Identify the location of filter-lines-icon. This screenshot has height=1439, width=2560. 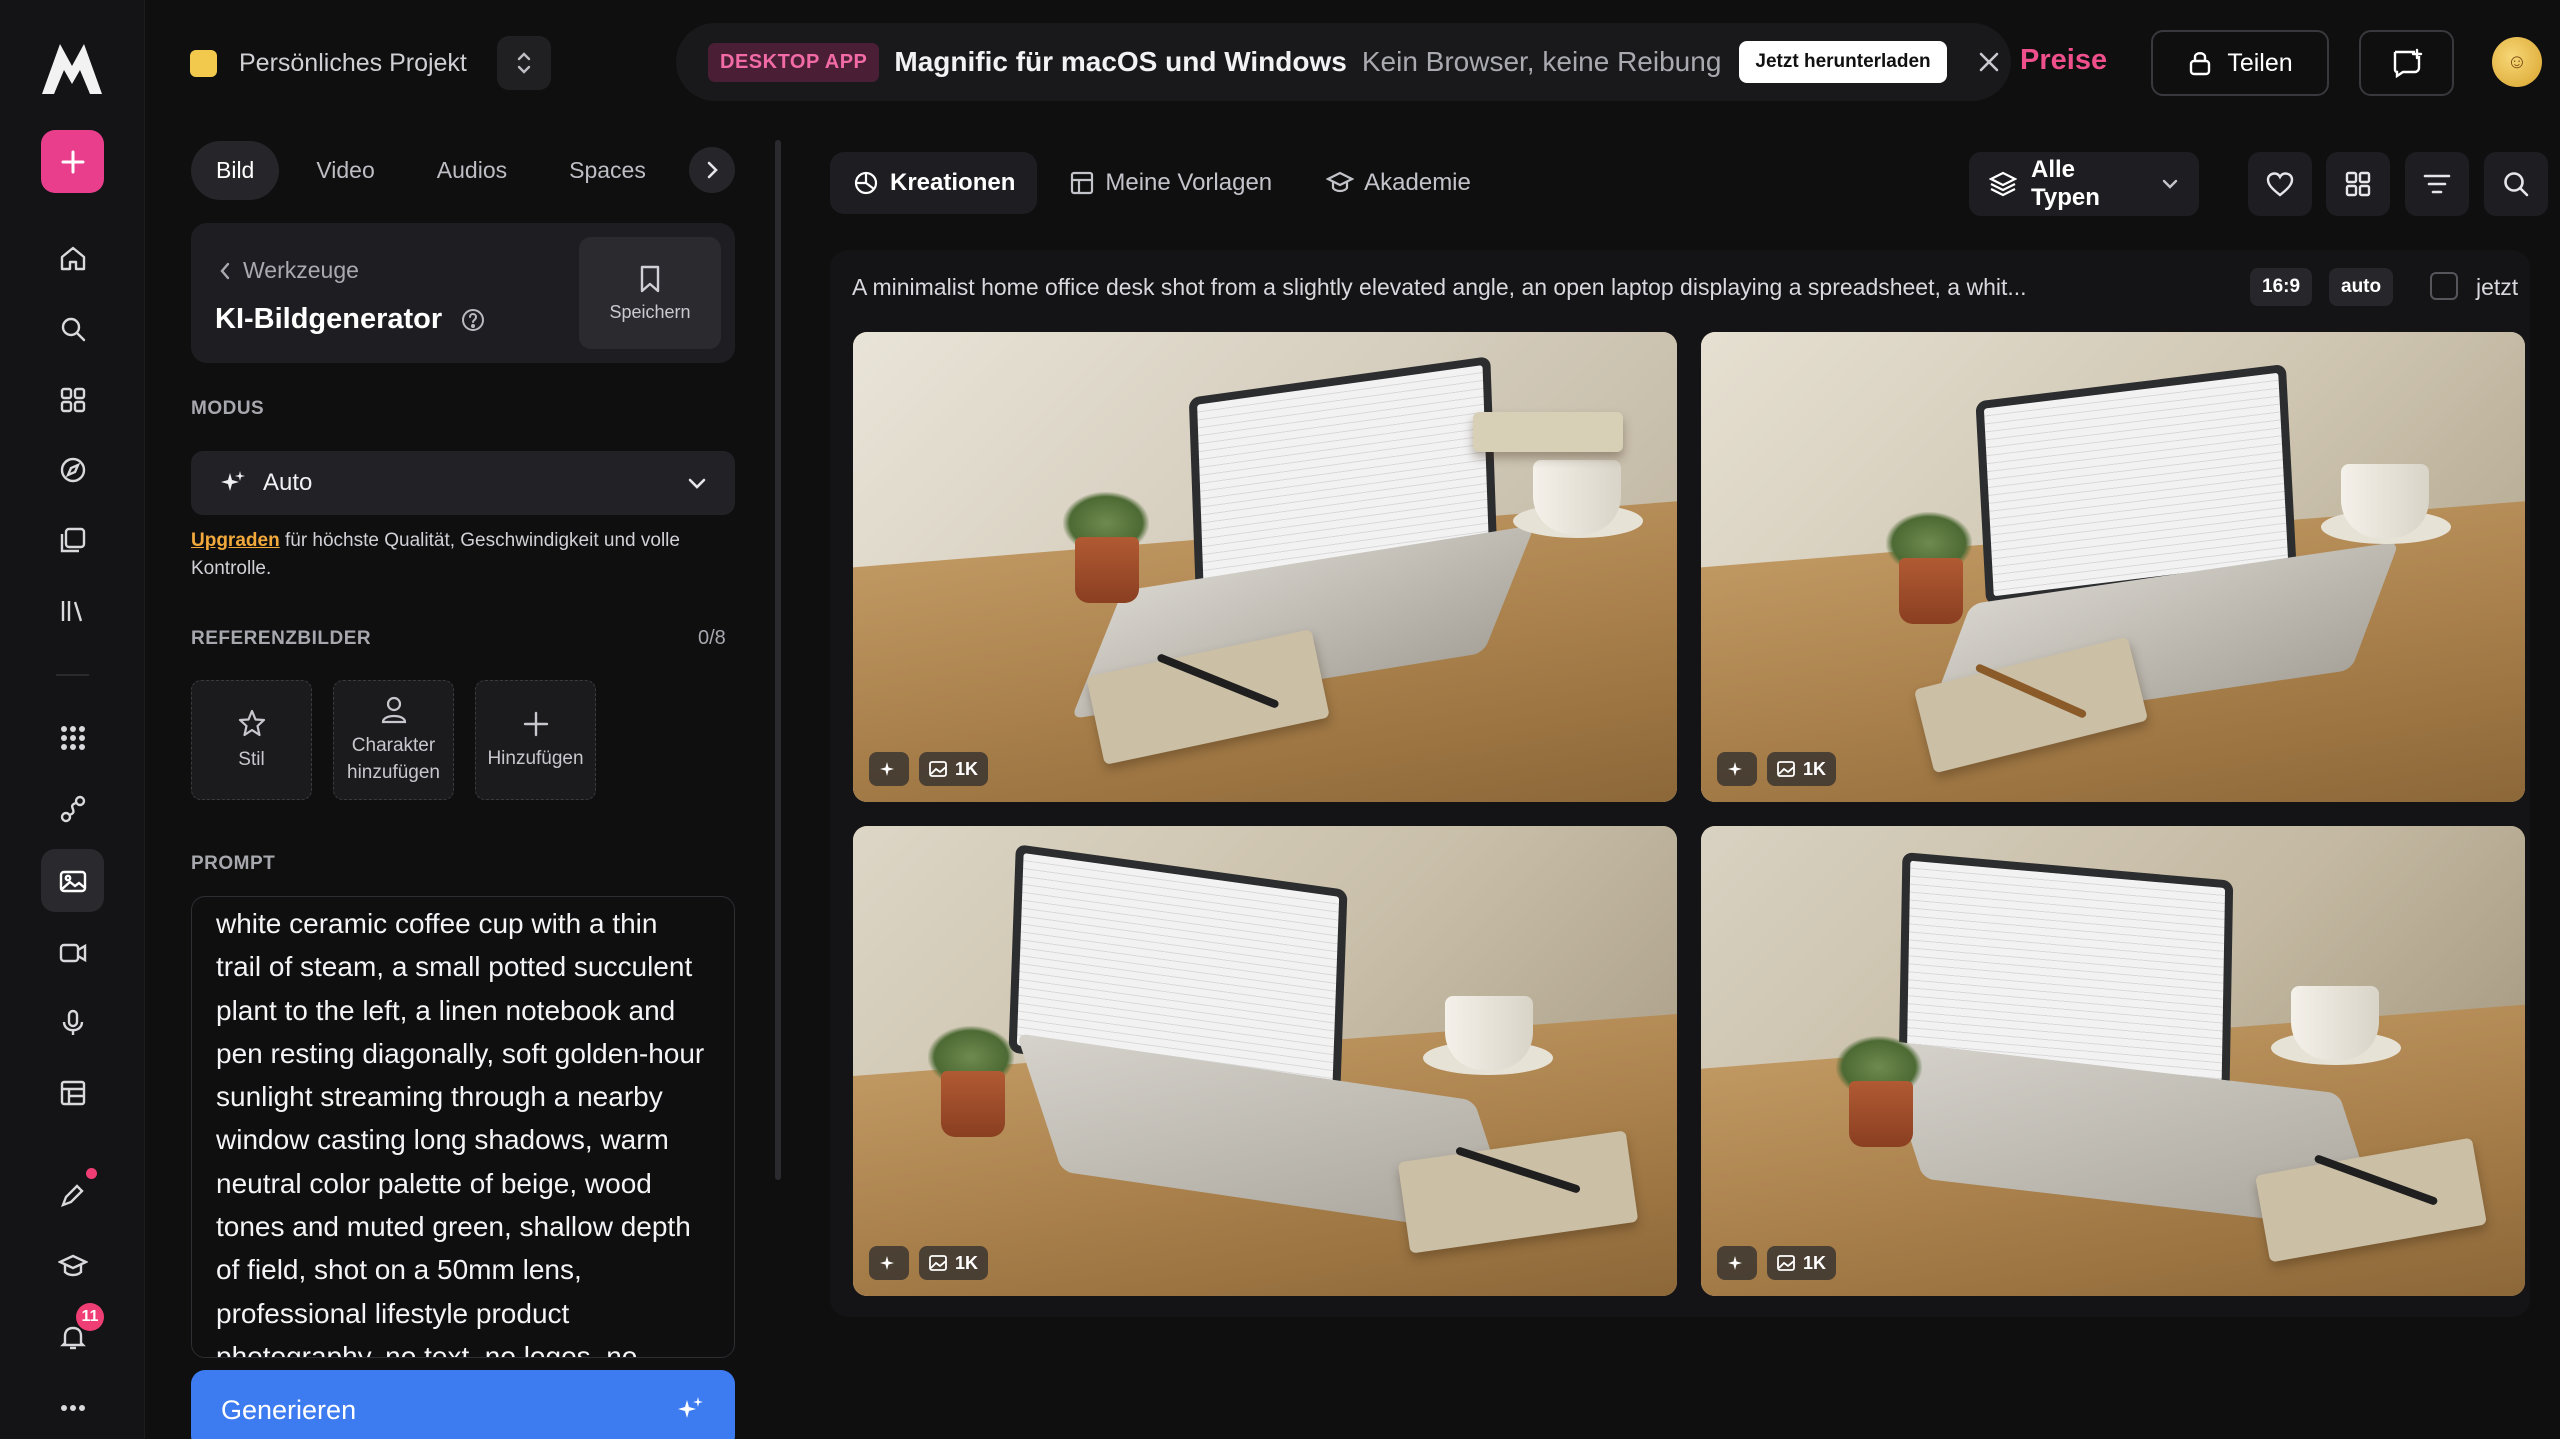
(2437, 184).